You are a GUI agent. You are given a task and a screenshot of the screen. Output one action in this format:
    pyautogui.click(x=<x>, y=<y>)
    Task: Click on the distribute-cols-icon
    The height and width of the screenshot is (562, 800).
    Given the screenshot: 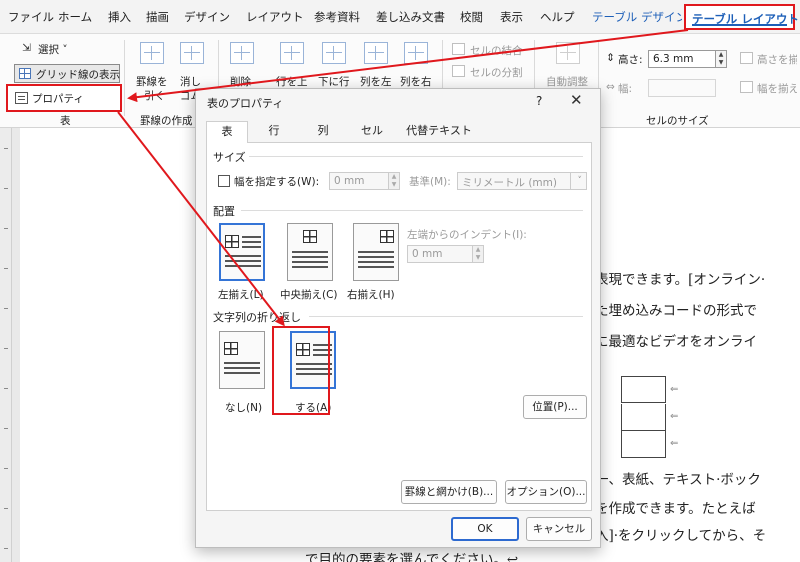 What is the action you would take?
    pyautogui.click(x=746, y=87)
    